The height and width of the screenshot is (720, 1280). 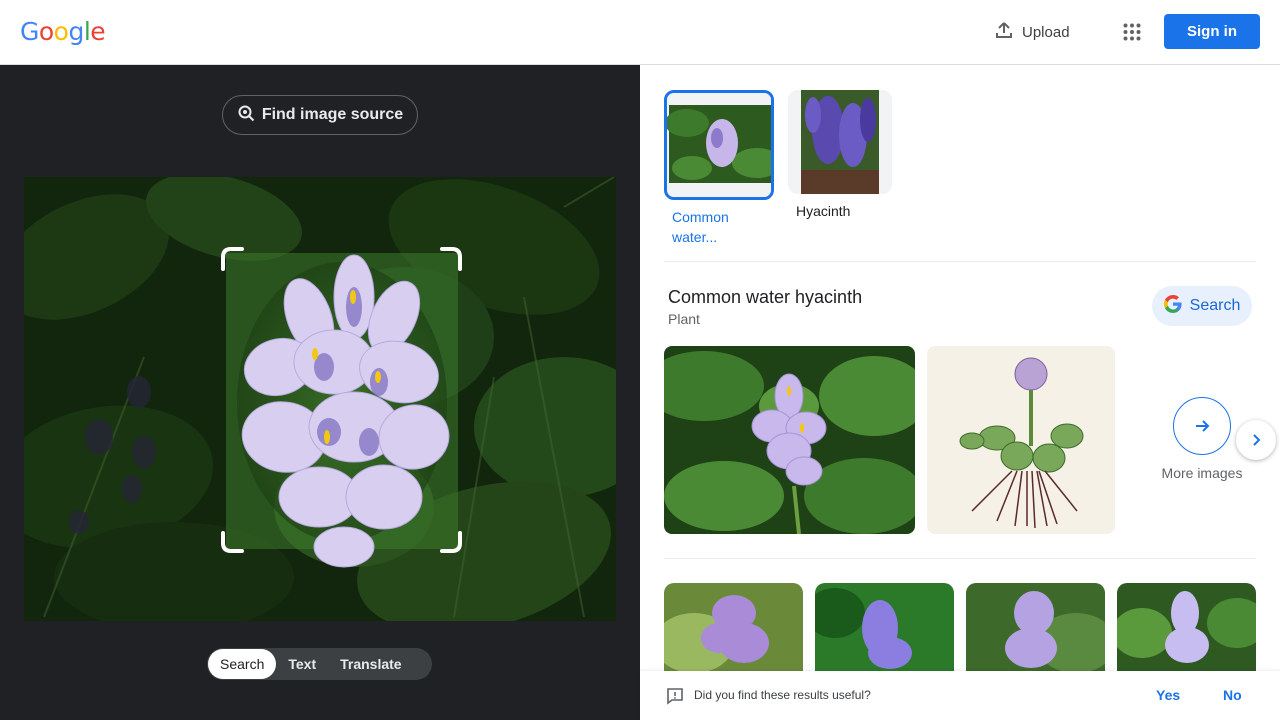 What do you see at coordinates (76, 31) in the screenshot?
I see `logo-letter: g` at bounding box center [76, 31].